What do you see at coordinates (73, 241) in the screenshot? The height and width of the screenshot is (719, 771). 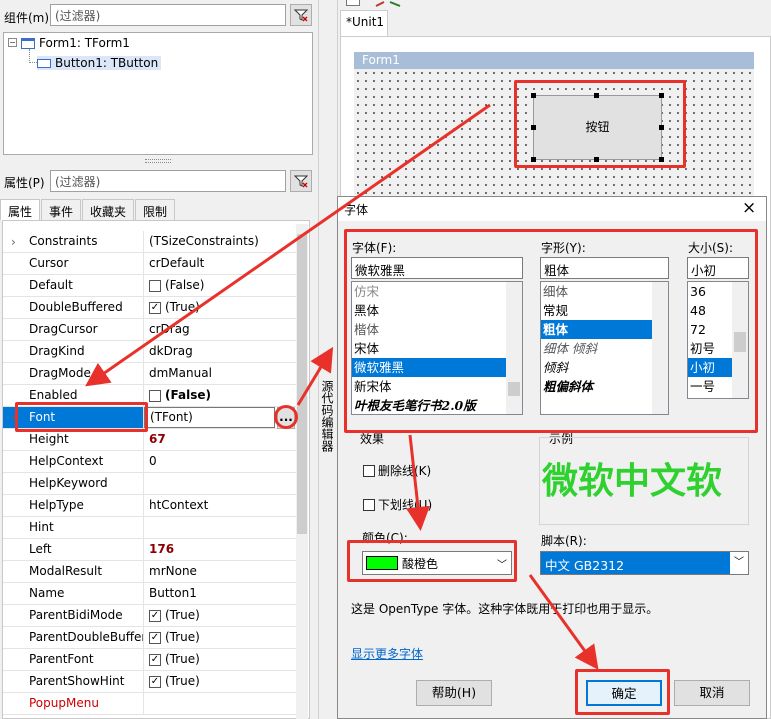 I see `property-name: Constraints` at bounding box center [73, 241].